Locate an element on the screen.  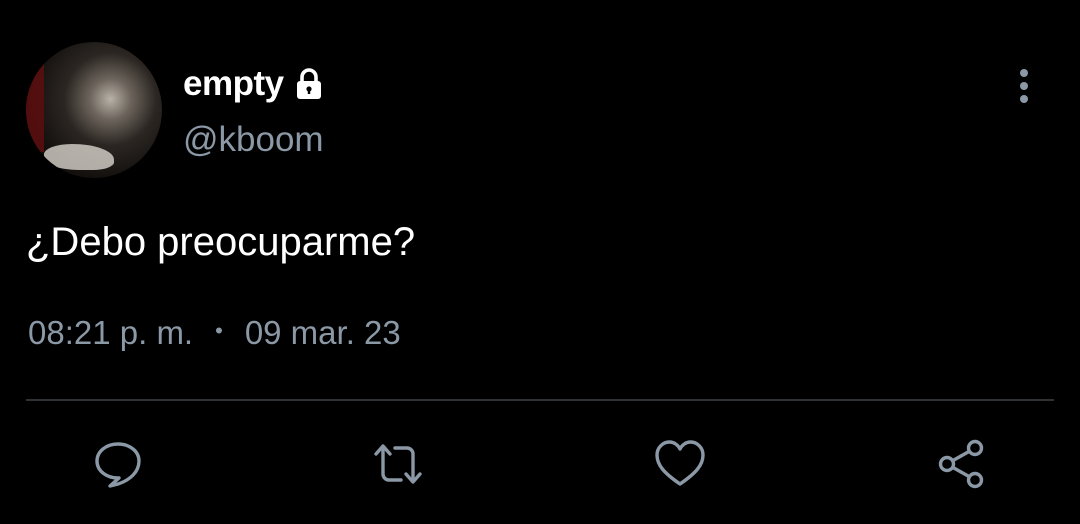
like-button is located at coordinates (680, 464).